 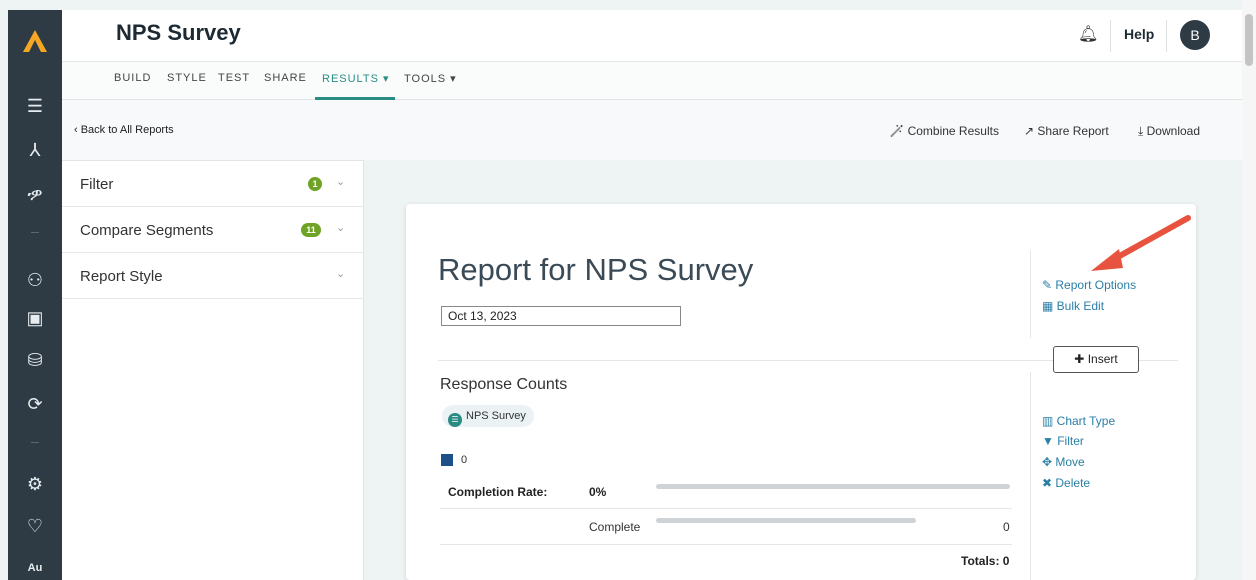 What do you see at coordinates (35, 568) in the screenshot?
I see `accessibility-icon: Au` at bounding box center [35, 568].